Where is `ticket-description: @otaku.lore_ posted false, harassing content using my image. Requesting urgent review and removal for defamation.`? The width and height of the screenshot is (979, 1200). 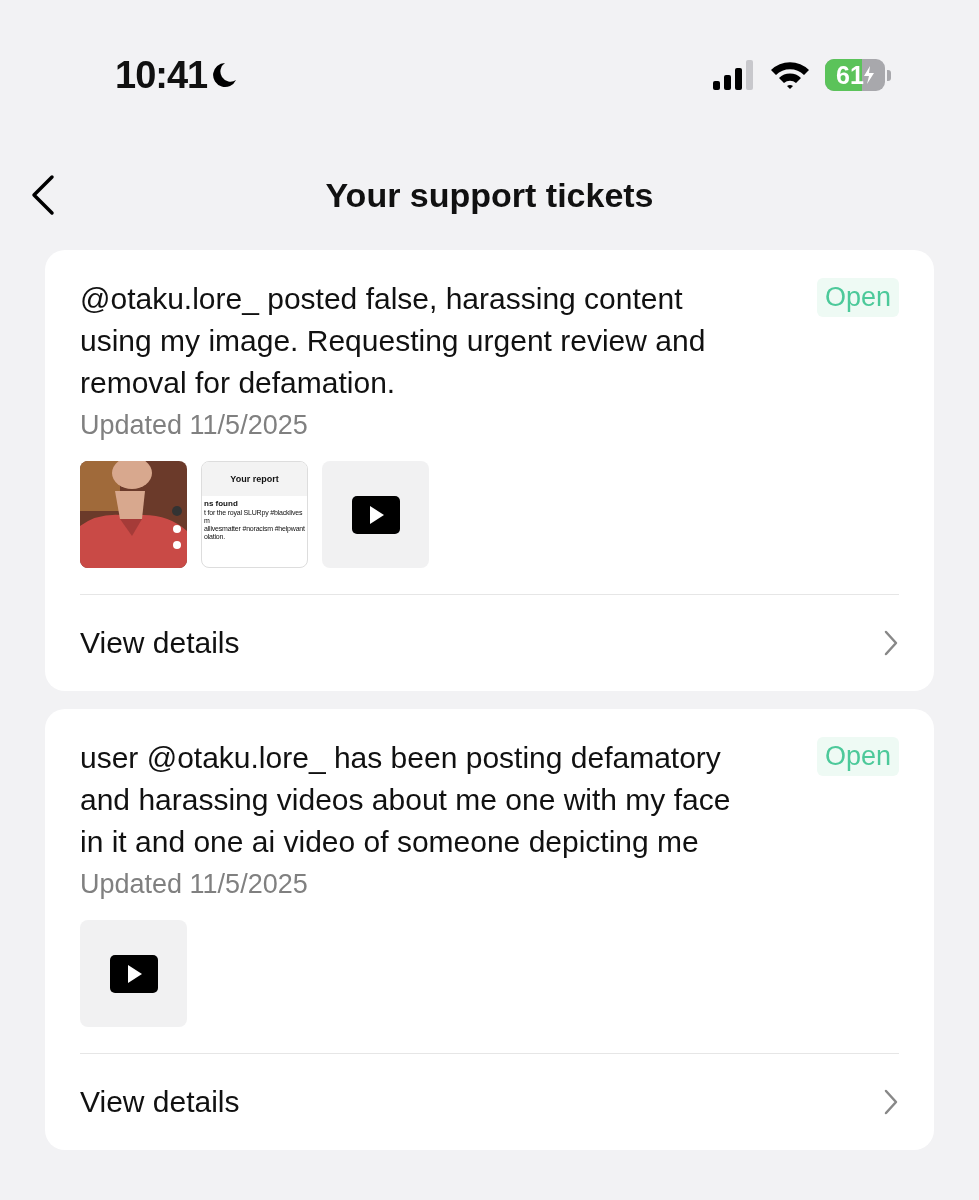
ticket-description: @otaku.lore_ posted false, harassing content using my image. Requesting urgent review and removal for defamation. is located at coordinates (393, 341).